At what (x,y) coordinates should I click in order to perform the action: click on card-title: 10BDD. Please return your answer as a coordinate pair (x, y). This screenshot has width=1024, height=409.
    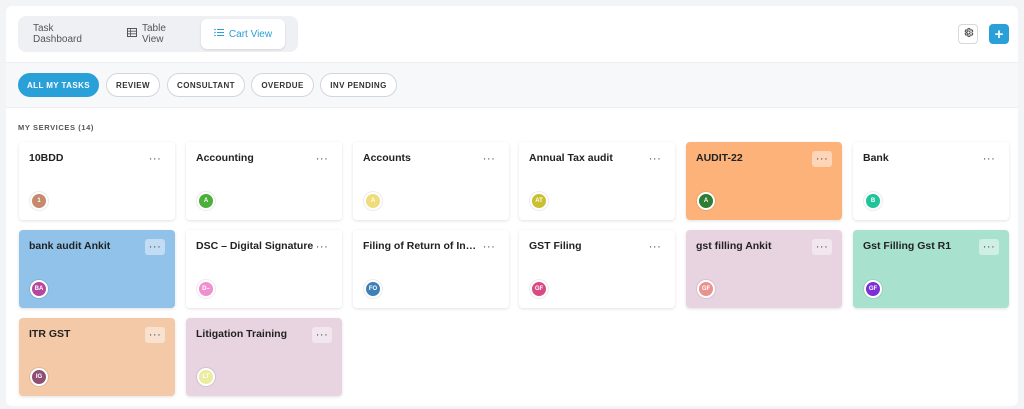
    Looking at the image, I should click on (46, 158).